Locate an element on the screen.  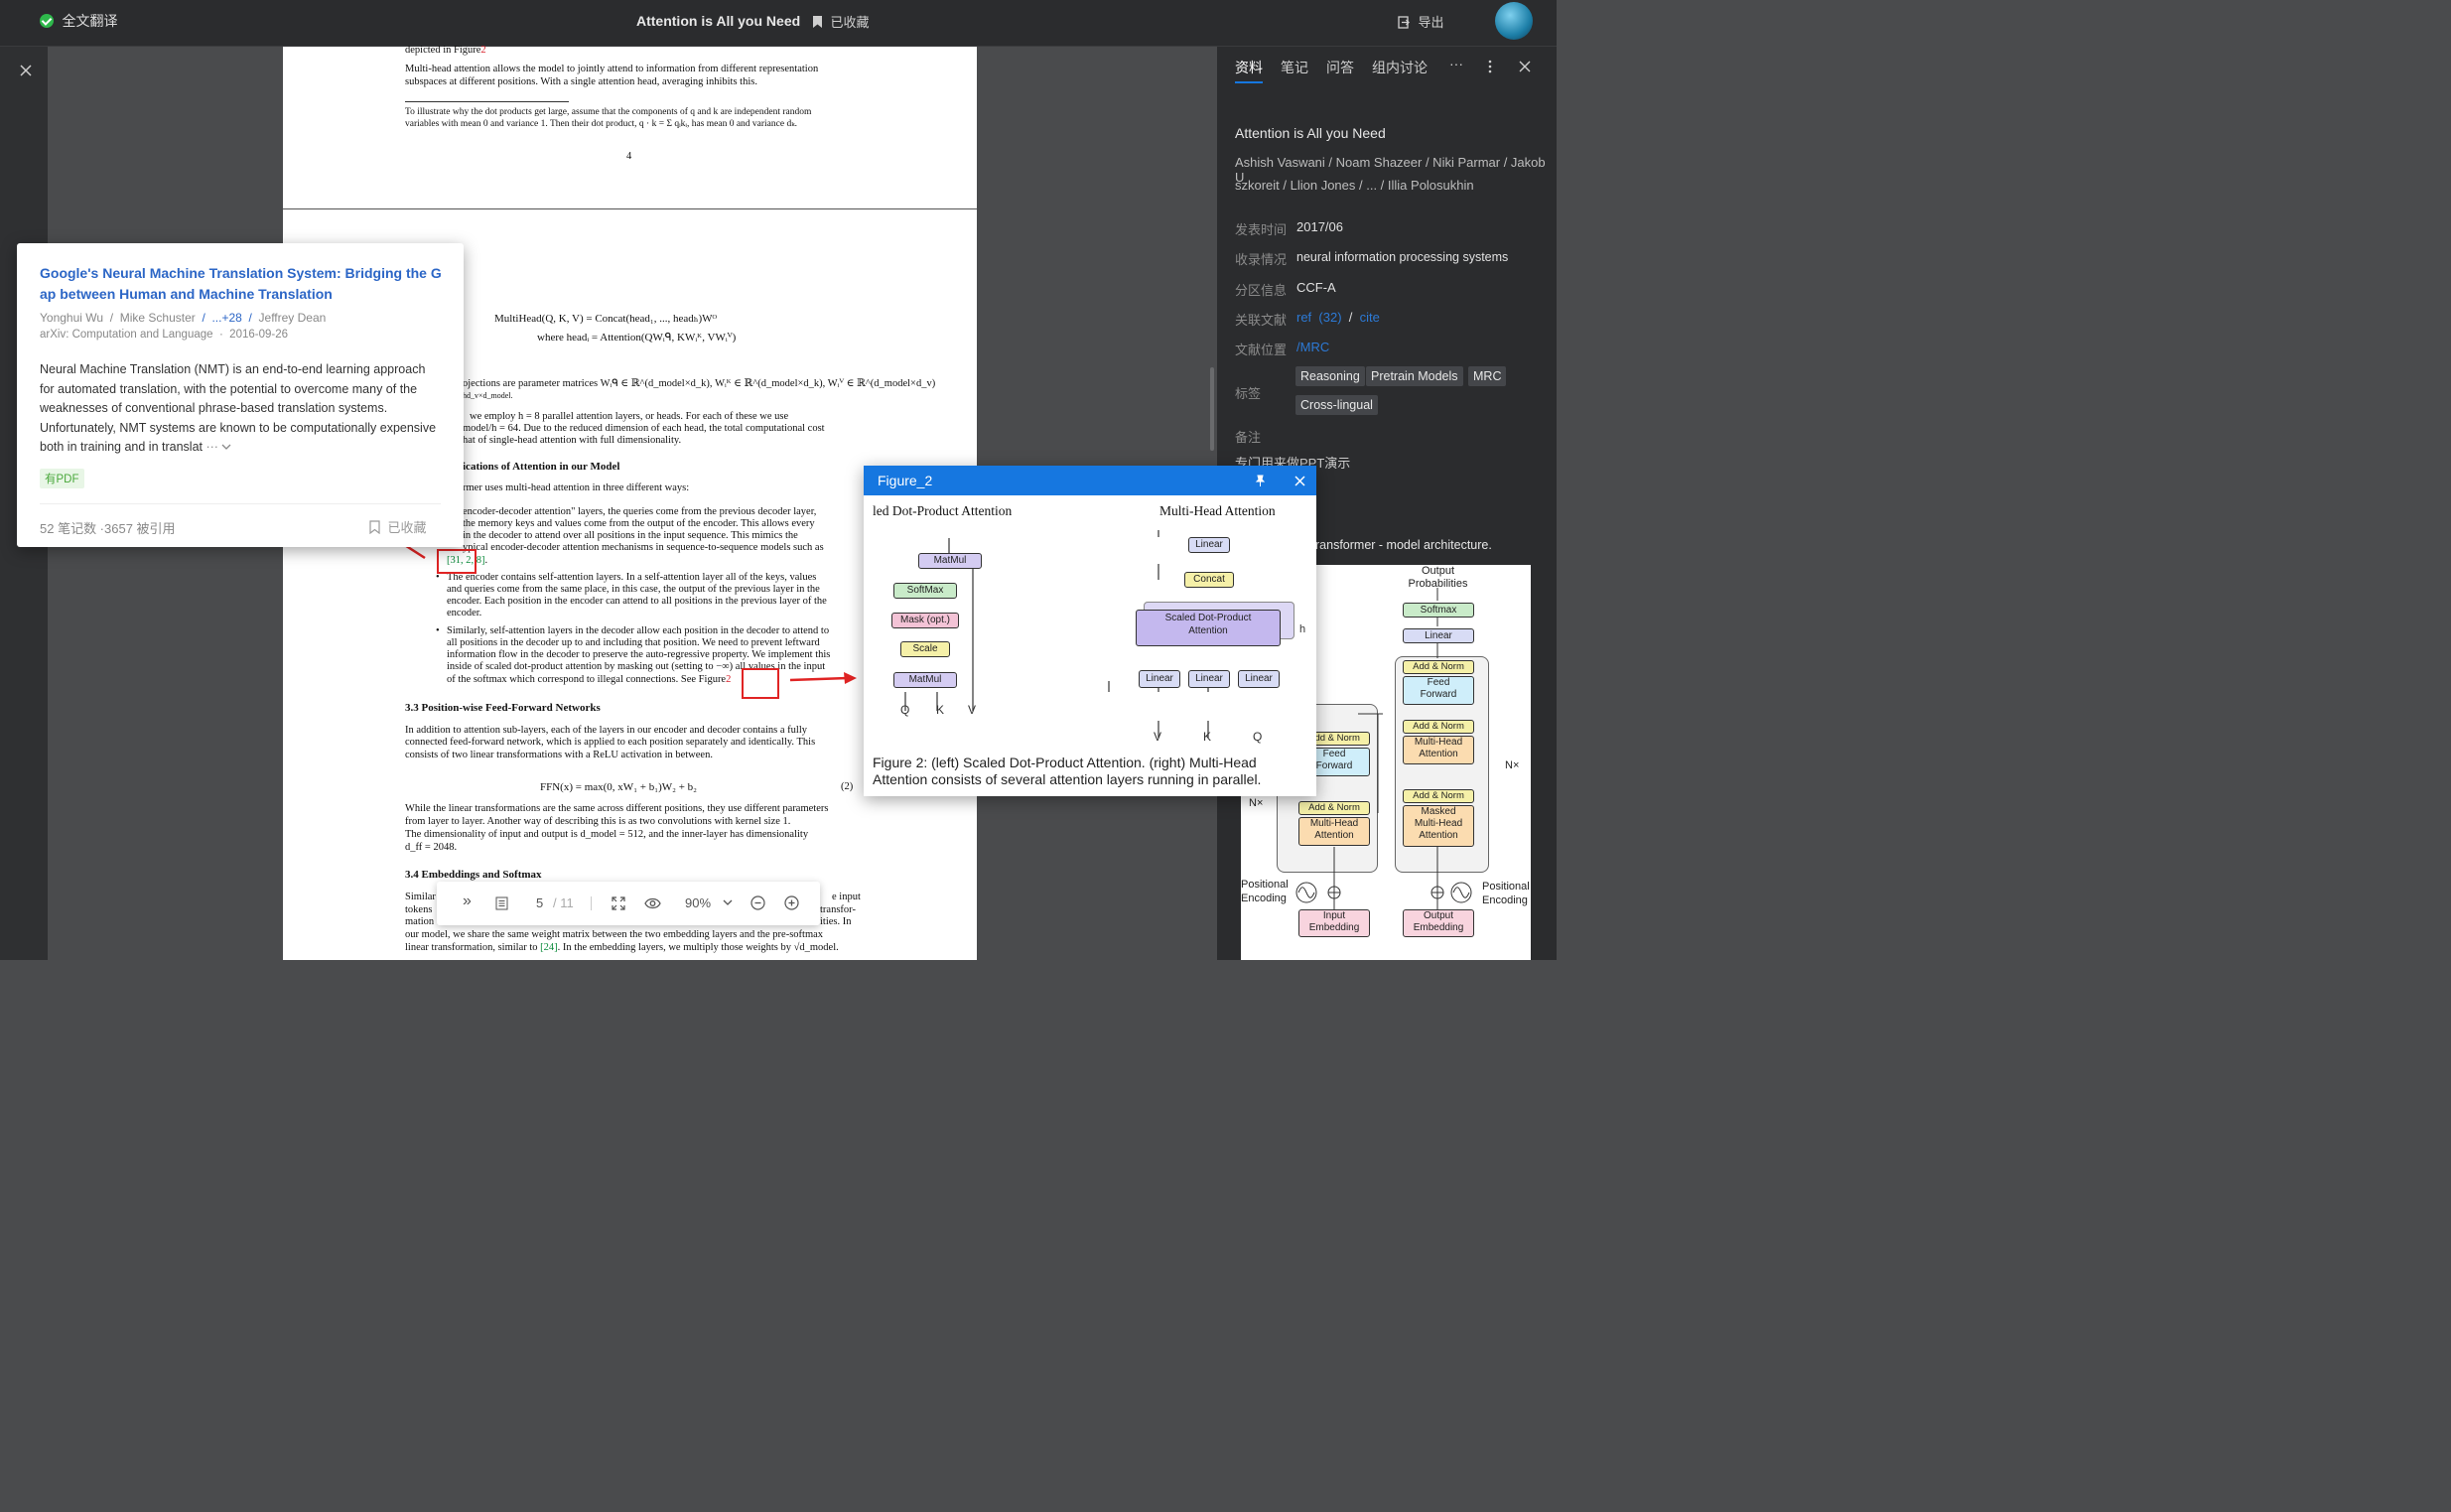
eye-icon is located at coordinates (652, 903).